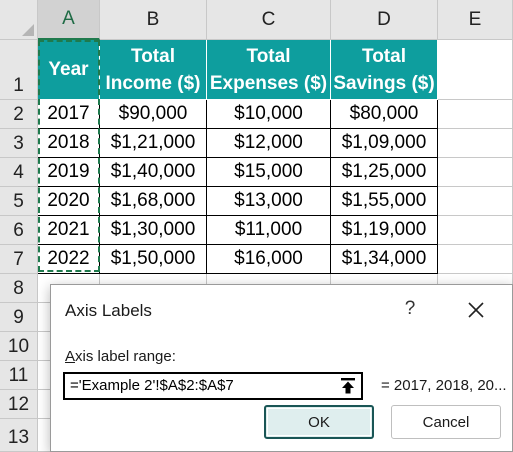  I want to click on cell-d1: Total Savings ($), so click(384, 70).